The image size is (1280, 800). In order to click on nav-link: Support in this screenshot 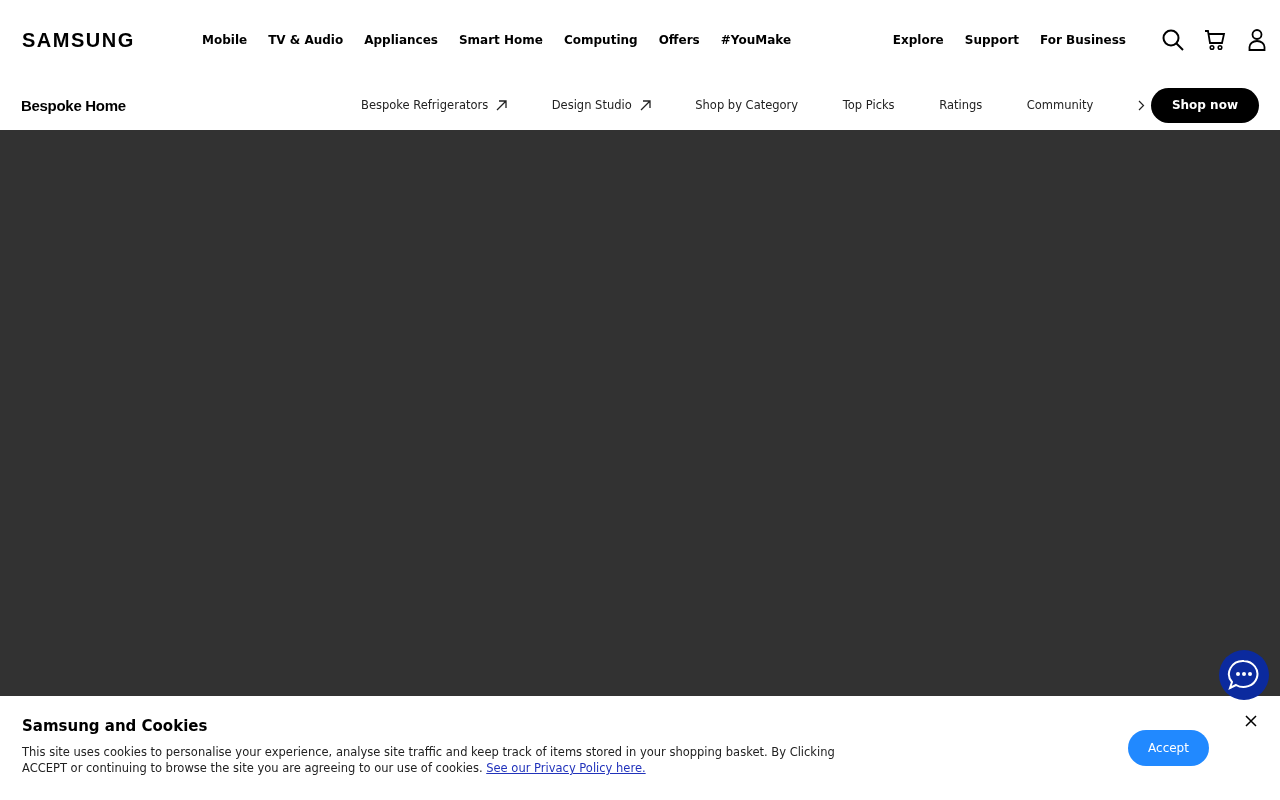, I will do `click(992, 40)`.